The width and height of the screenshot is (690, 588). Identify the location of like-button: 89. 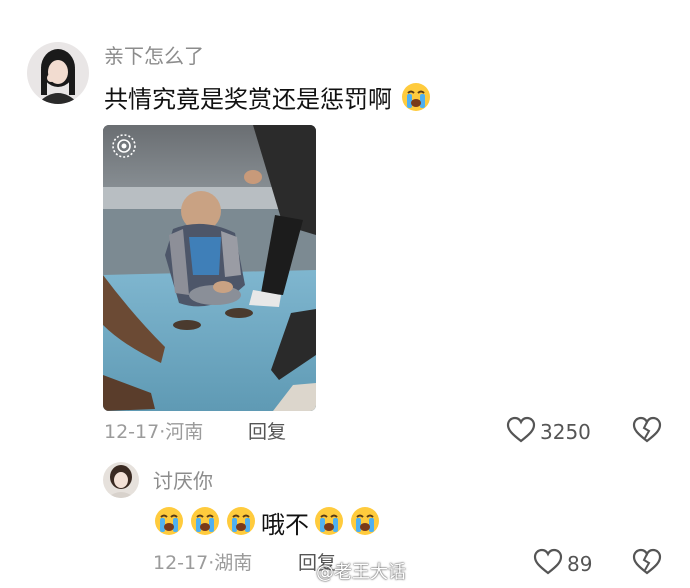
(562, 564).